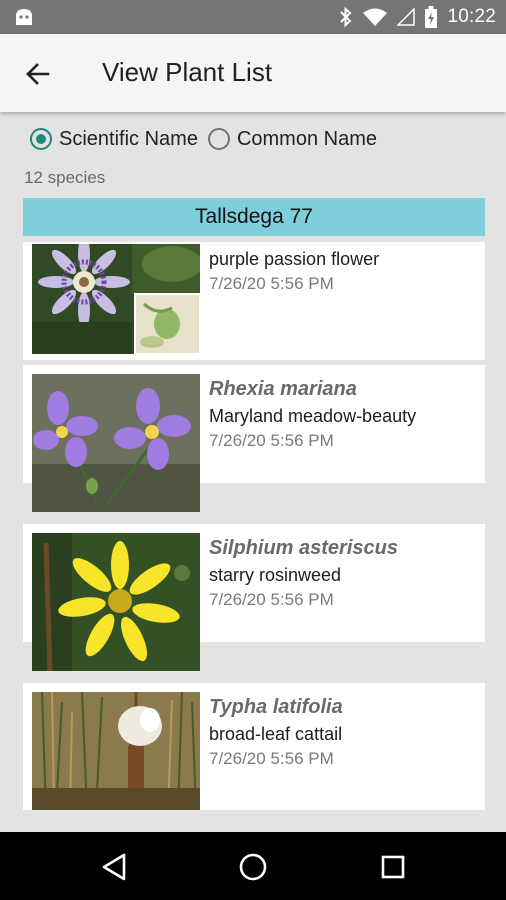 This screenshot has height=900, width=506. Describe the element at coordinates (187, 72) in the screenshot. I see `page-title: View Plant List` at that location.